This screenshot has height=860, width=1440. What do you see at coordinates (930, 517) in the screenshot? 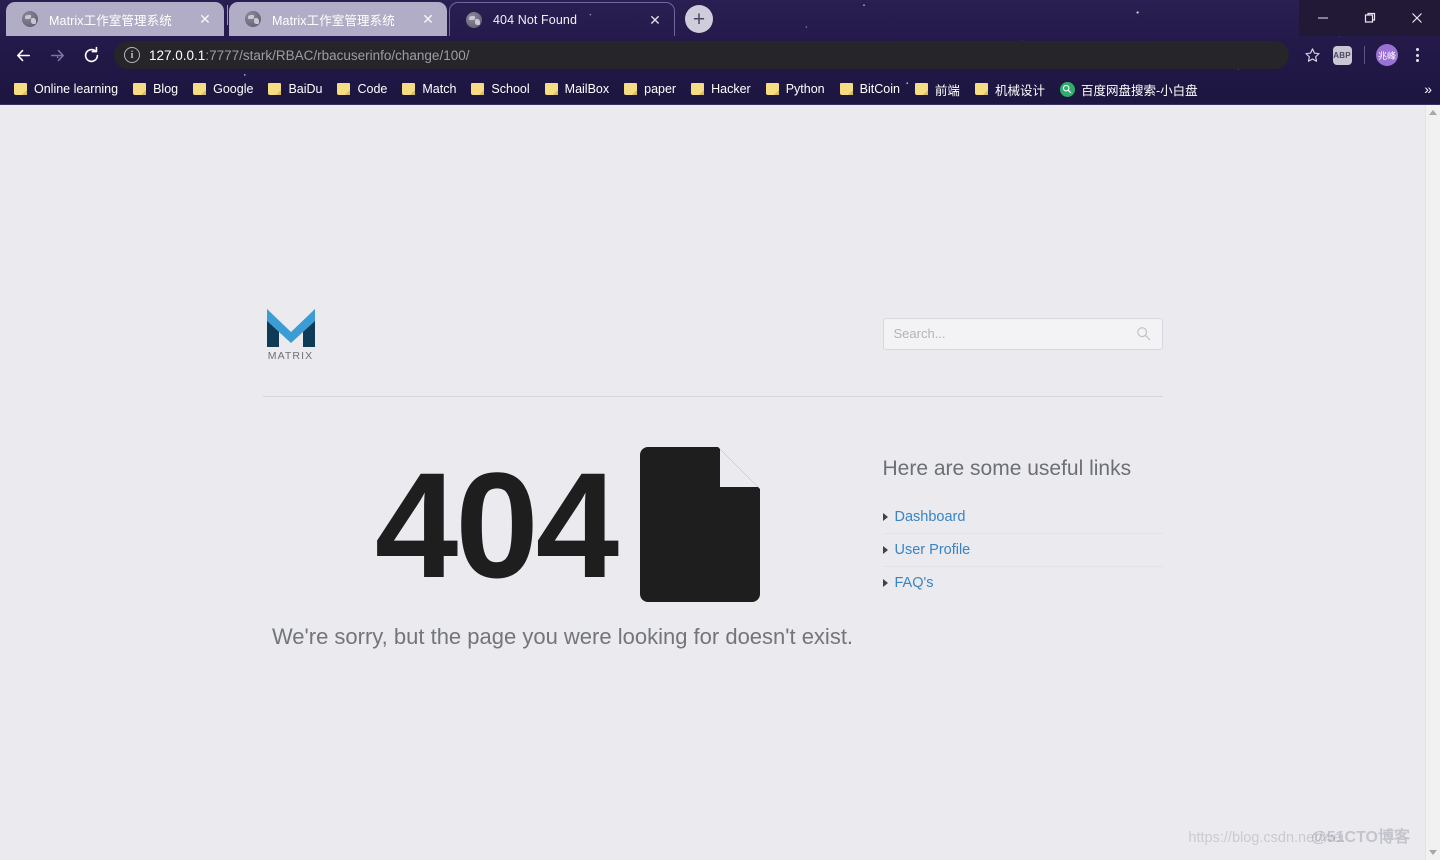
I see `link-dashboard: Dashboard` at bounding box center [930, 517].